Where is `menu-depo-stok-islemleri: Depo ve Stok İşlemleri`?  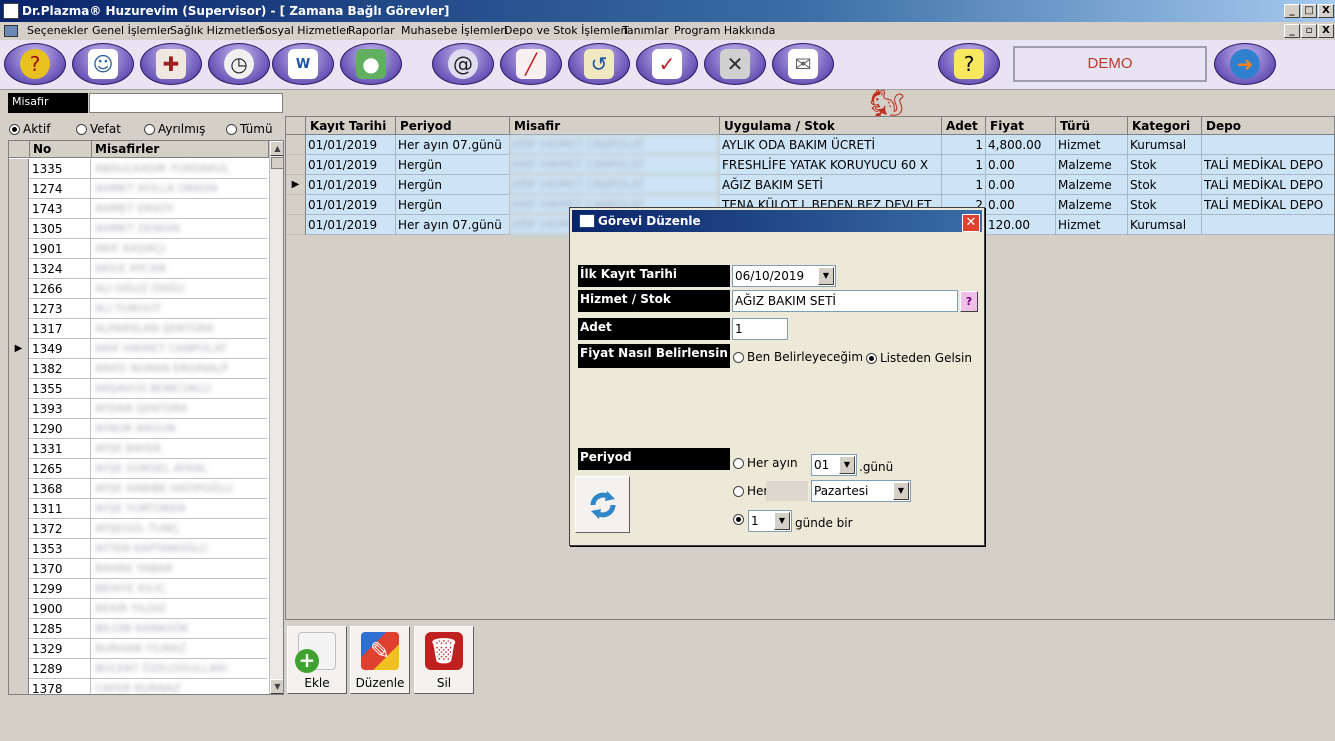
menu-depo-stok-islemleri: Depo ve Stok İşlemleri is located at coordinates (566, 31).